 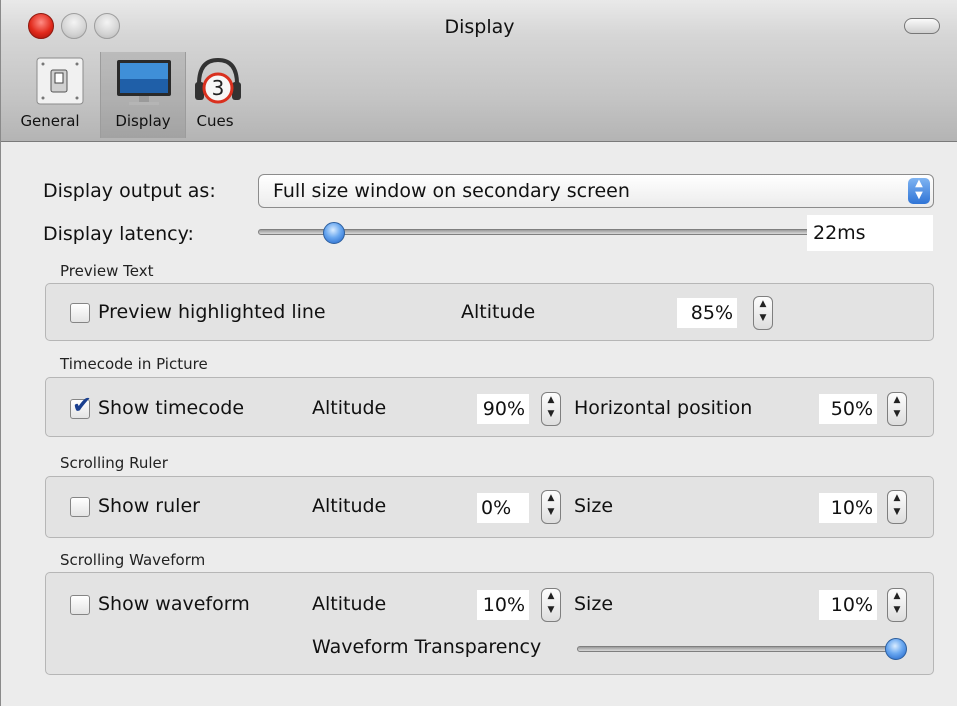 I want to click on toolbar-general-label: General, so click(x=50, y=121).